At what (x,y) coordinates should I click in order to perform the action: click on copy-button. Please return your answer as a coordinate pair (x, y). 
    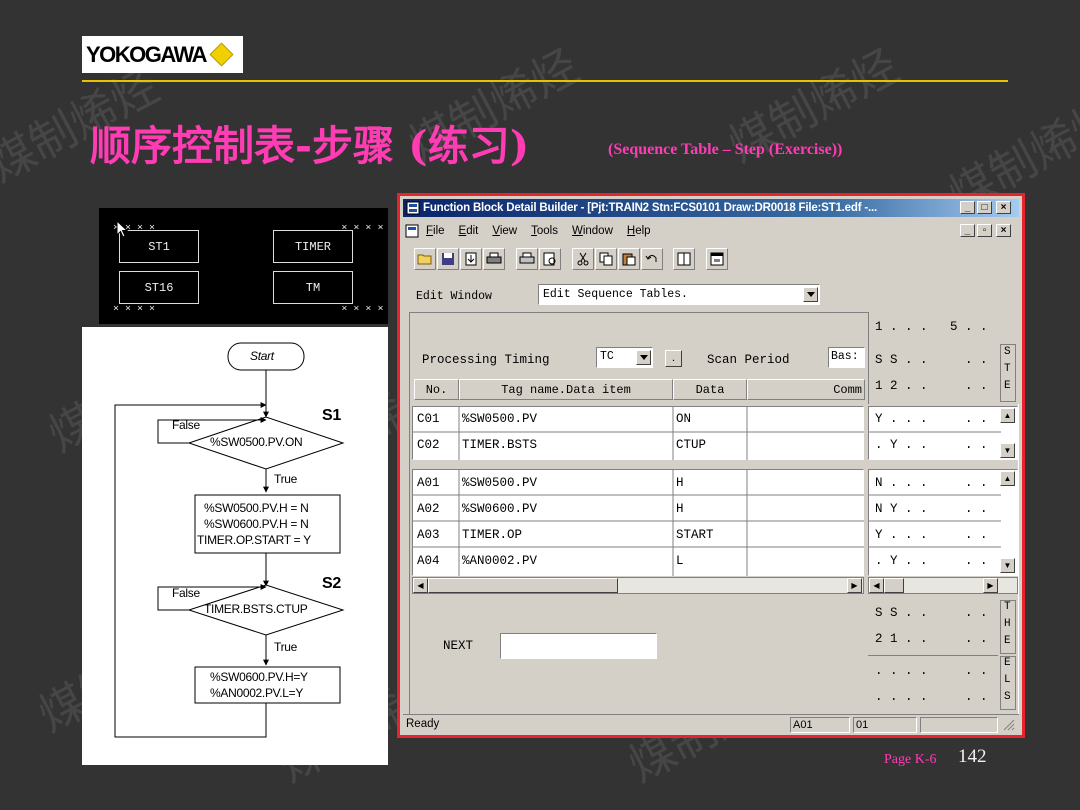
    Looking at the image, I should click on (606, 259).